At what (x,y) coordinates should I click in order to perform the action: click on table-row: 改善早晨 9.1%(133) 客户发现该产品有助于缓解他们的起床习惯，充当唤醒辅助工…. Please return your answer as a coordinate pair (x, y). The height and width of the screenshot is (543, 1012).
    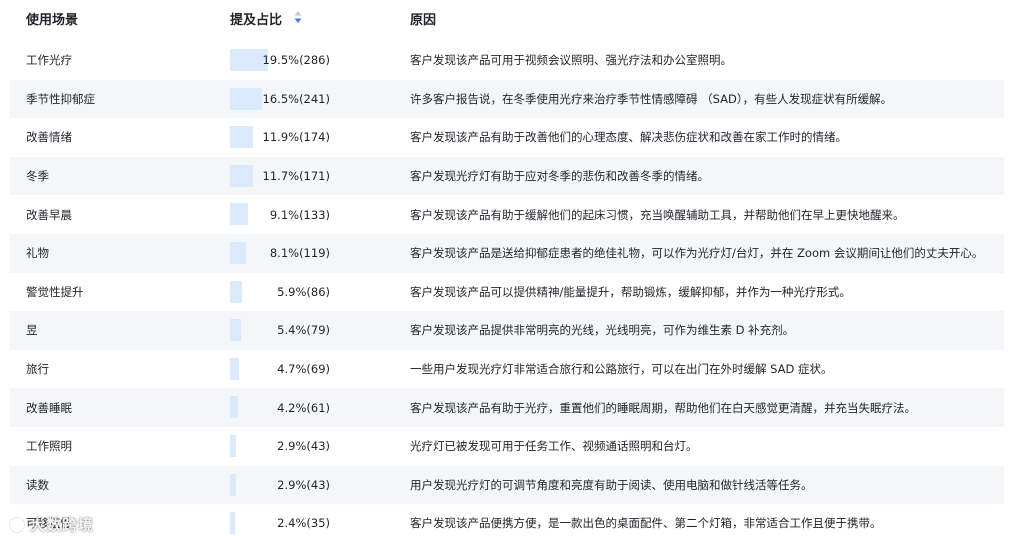
    Looking at the image, I should click on (506, 214).